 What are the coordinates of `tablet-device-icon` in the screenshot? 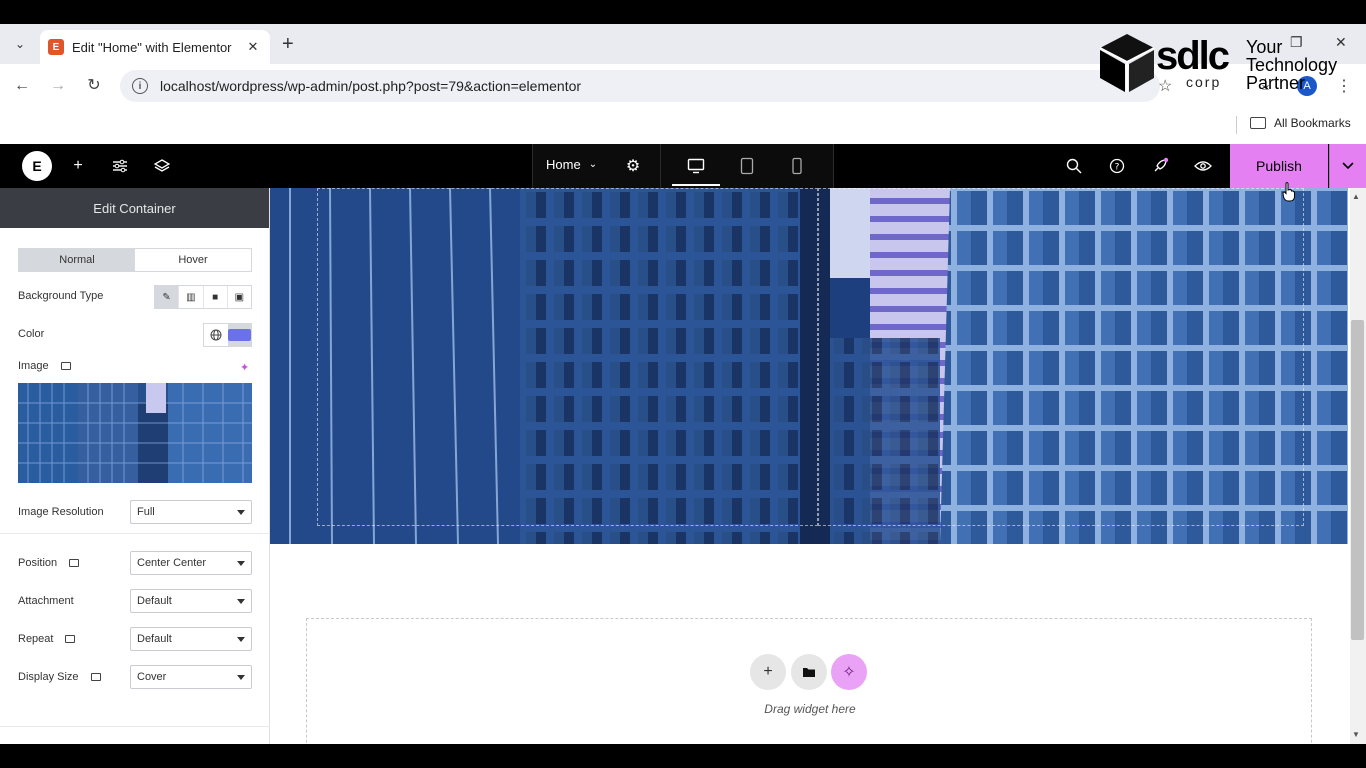 It's located at (747, 166).